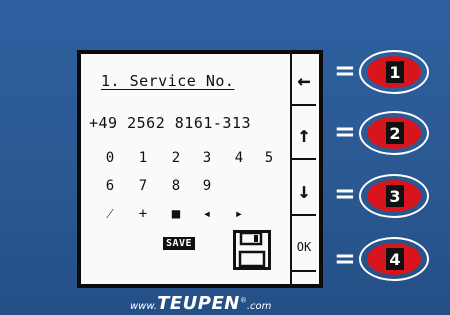 The width and height of the screenshot is (450, 315). I want to click on save-button: SAVE, so click(179, 243).